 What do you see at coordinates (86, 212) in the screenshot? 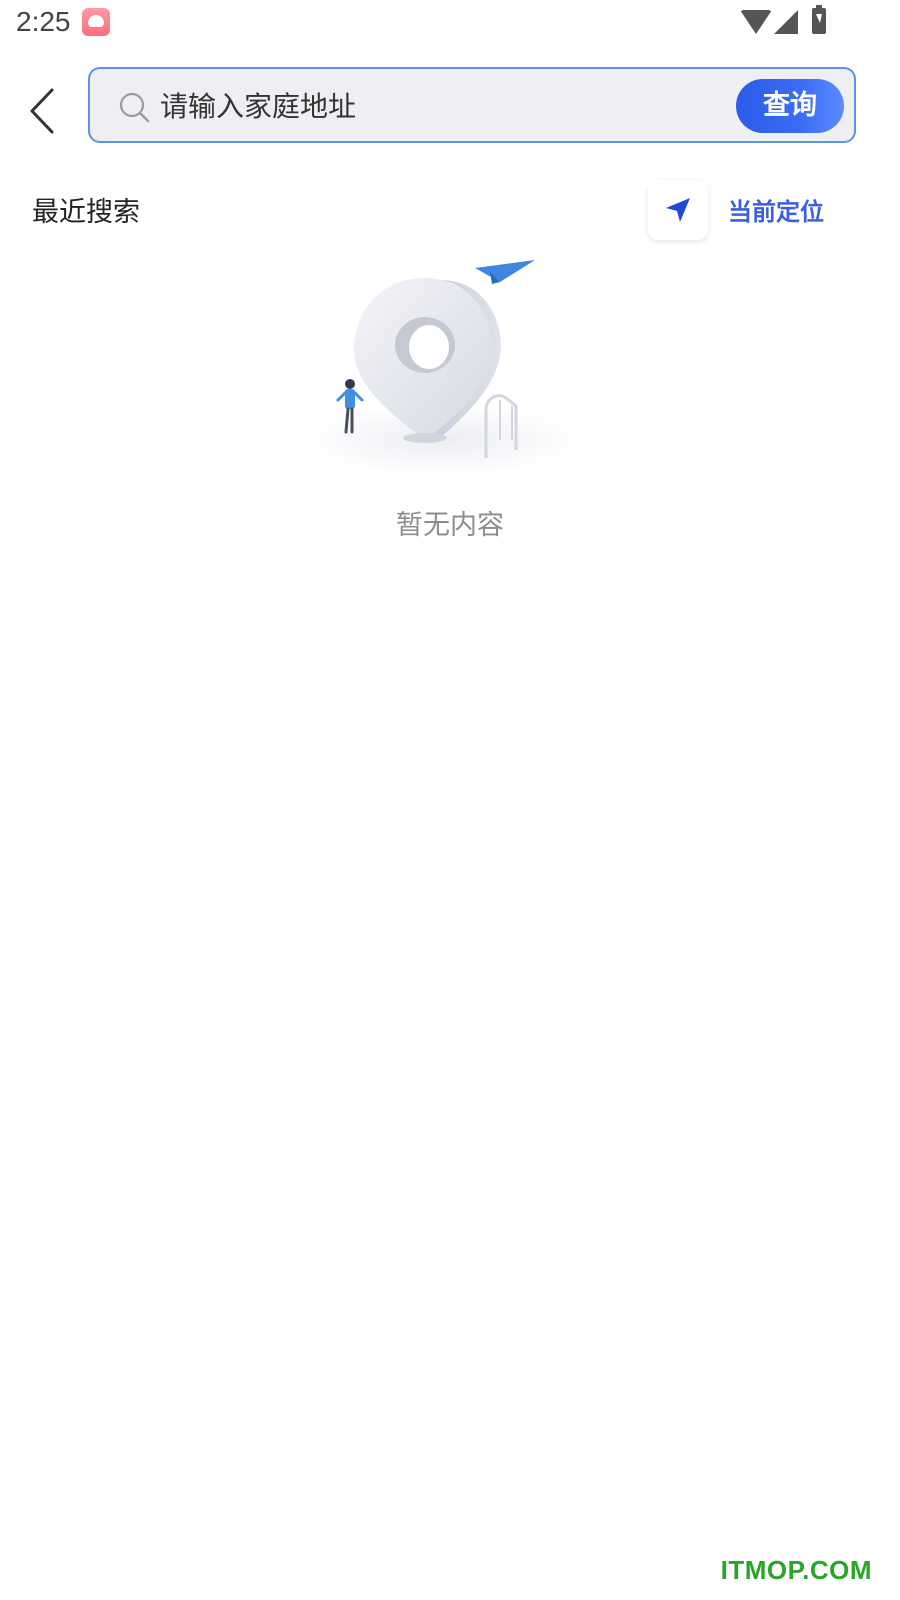
I see `recent-search-title: 最近搜索` at bounding box center [86, 212].